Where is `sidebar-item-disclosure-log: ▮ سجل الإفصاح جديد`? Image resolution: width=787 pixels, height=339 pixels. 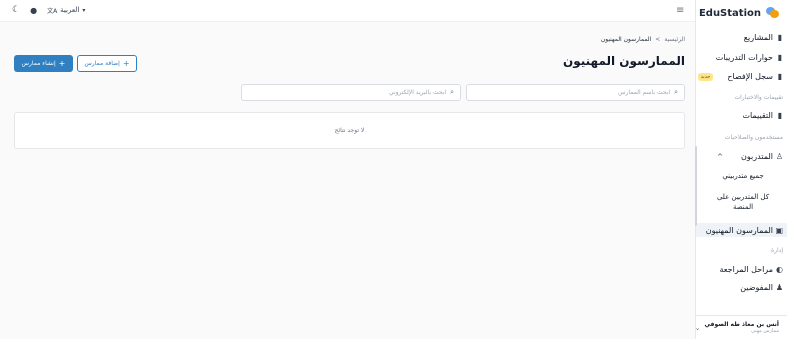 sidebar-item-disclosure-log: ▮ سجل الإفصاح جديد is located at coordinates (740, 76).